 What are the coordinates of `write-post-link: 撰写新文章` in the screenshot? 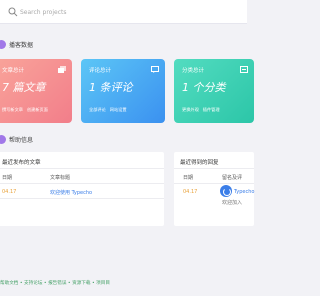 It's located at (12, 110).